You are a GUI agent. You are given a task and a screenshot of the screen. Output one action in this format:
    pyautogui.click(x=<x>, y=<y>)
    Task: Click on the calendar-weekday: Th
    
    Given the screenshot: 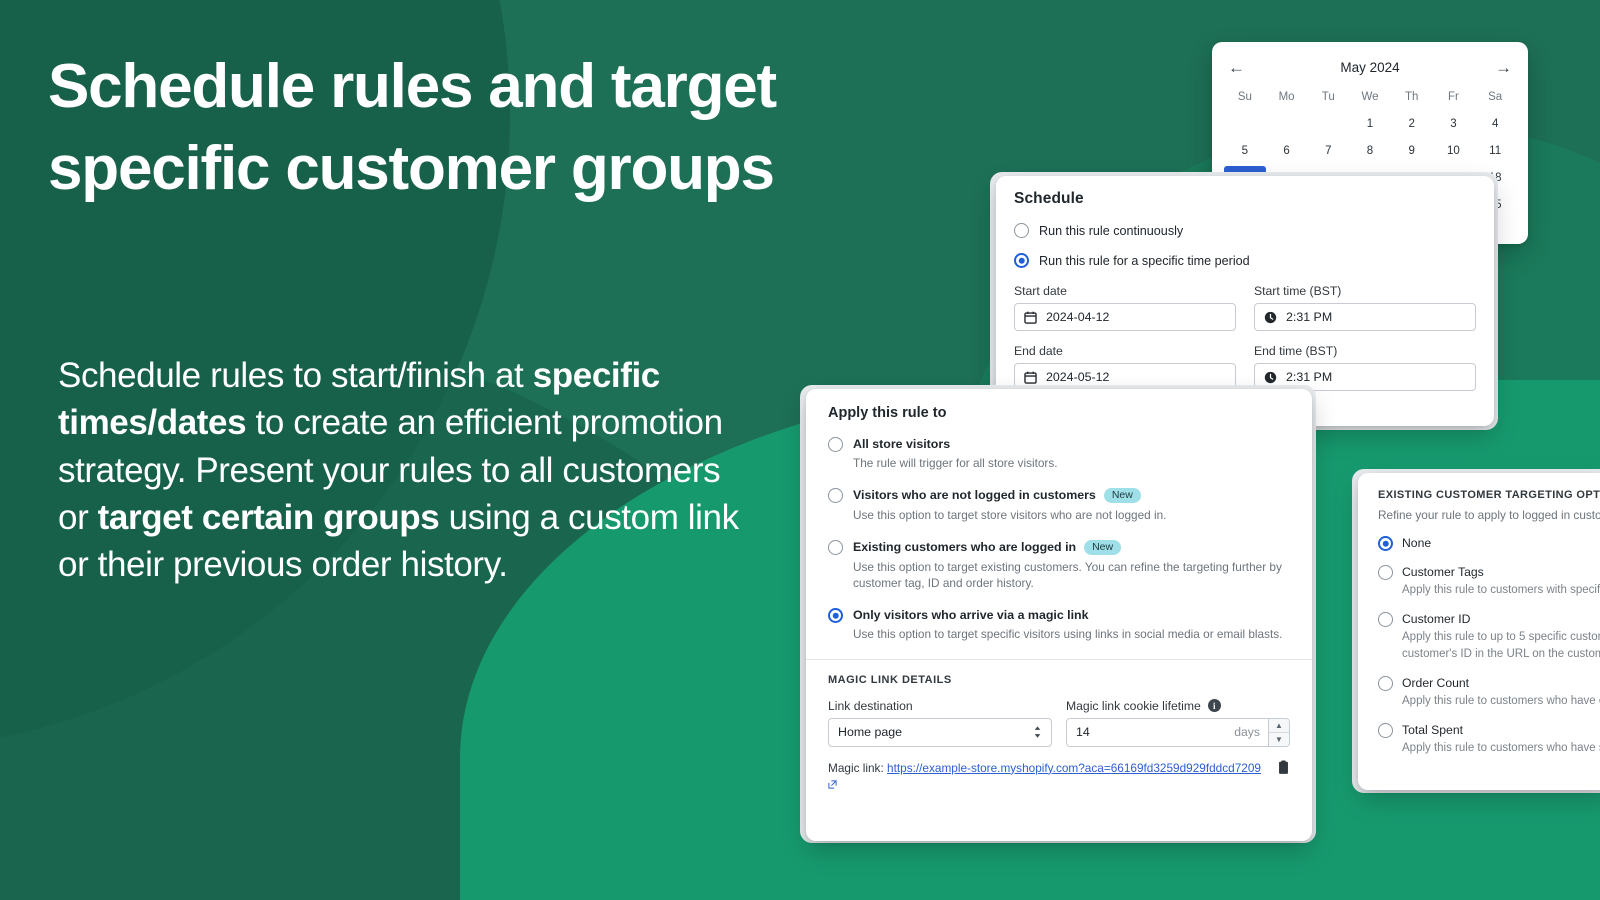 What is the action you would take?
    pyautogui.click(x=1411, y=97)
    